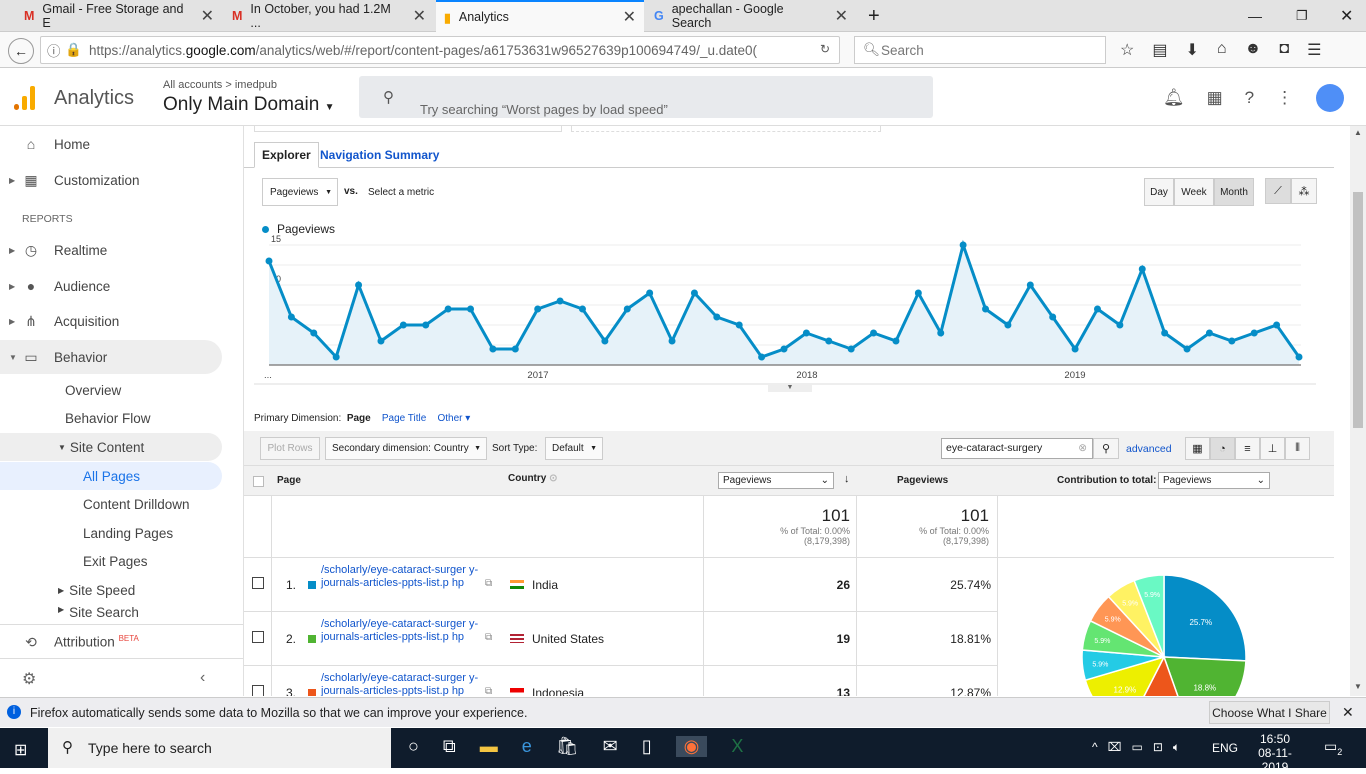 The image size is (1366, 774). Describe the element at coordinates (329, 16) in the screenshot. I see `tab-gmail-2: M In October, you had 1.2M ... ✕` at that location.